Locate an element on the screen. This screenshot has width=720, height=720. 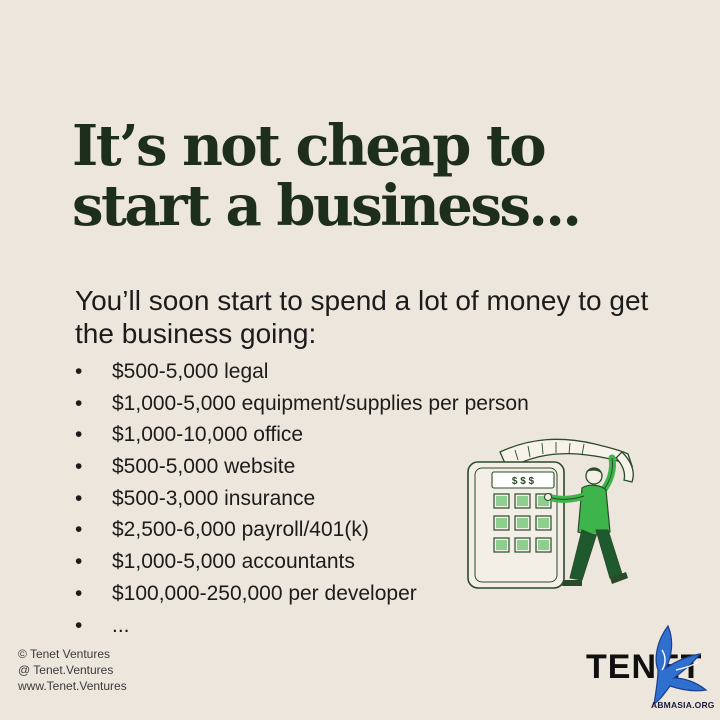
cost-item-text: $1,000-5,000 accountants is located at coordinates (233, 562).